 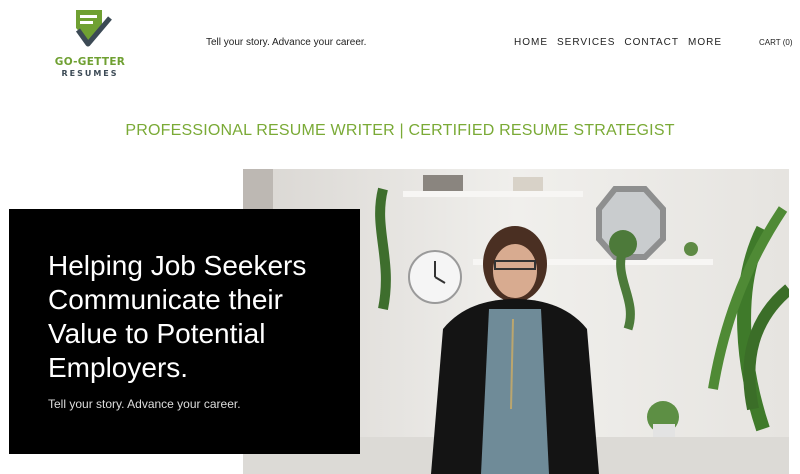 What do you see at coordinates (286, 42) in the screenshot?
I see `header-tagline: Tell your story. Advance your career.` at bounding box center [286, 42].